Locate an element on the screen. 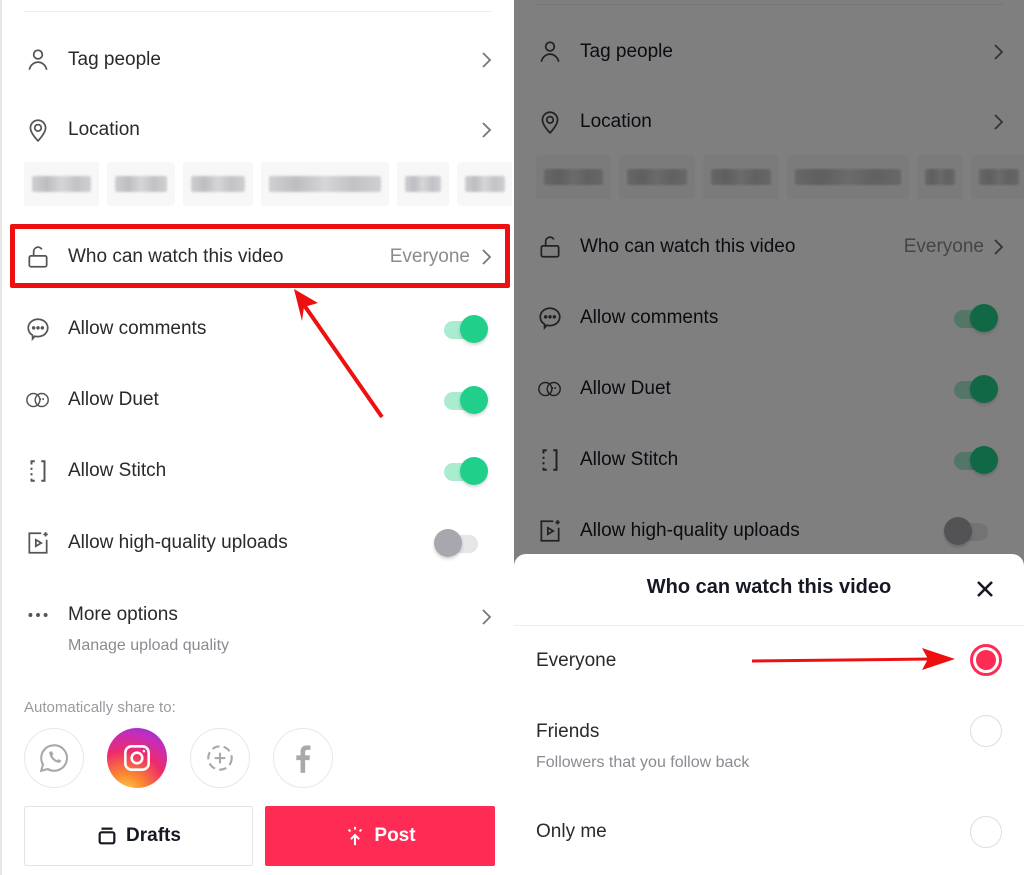  hq-video-icon is located at coordinates (38, 543).